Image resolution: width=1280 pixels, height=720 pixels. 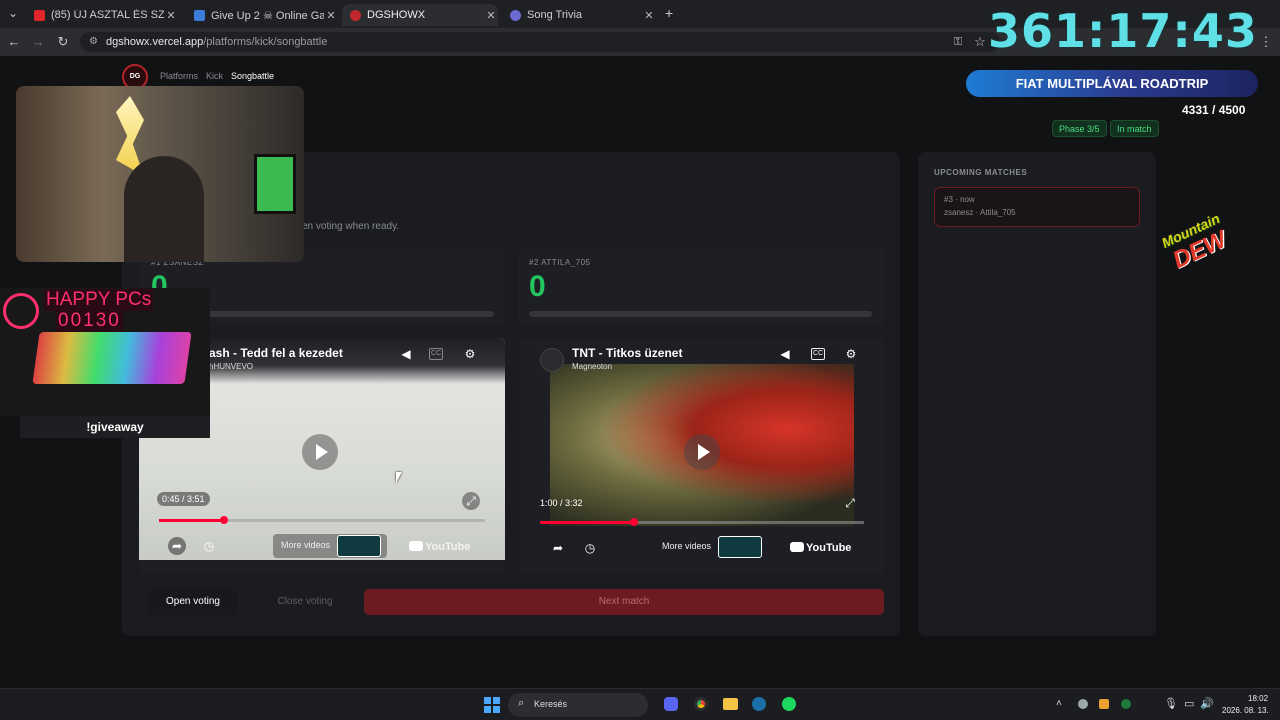 I want to click on spotify-icon, so click(x=789, y=704).